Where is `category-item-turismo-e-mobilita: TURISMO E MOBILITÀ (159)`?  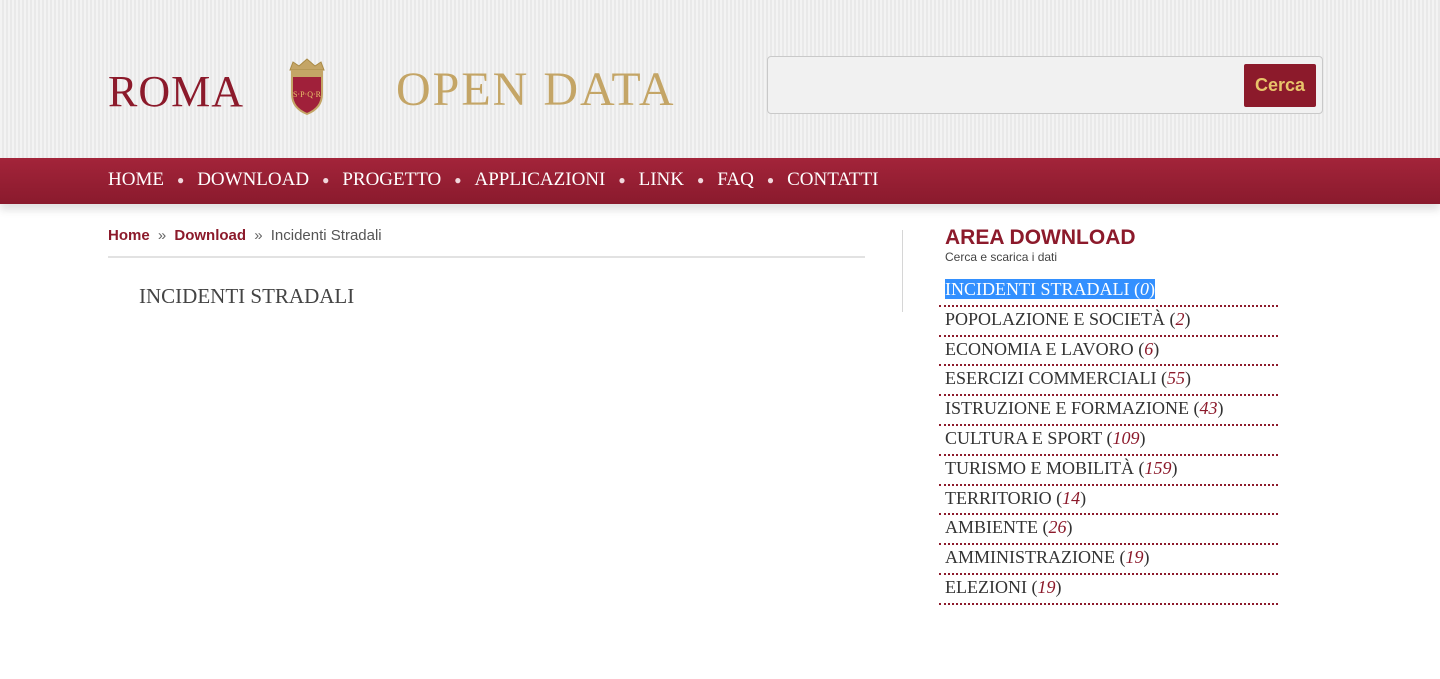
category-item-turismo-e-mobilita: TURISMO E MOBILITÀ (159) is located at coordinates (1108, 471).